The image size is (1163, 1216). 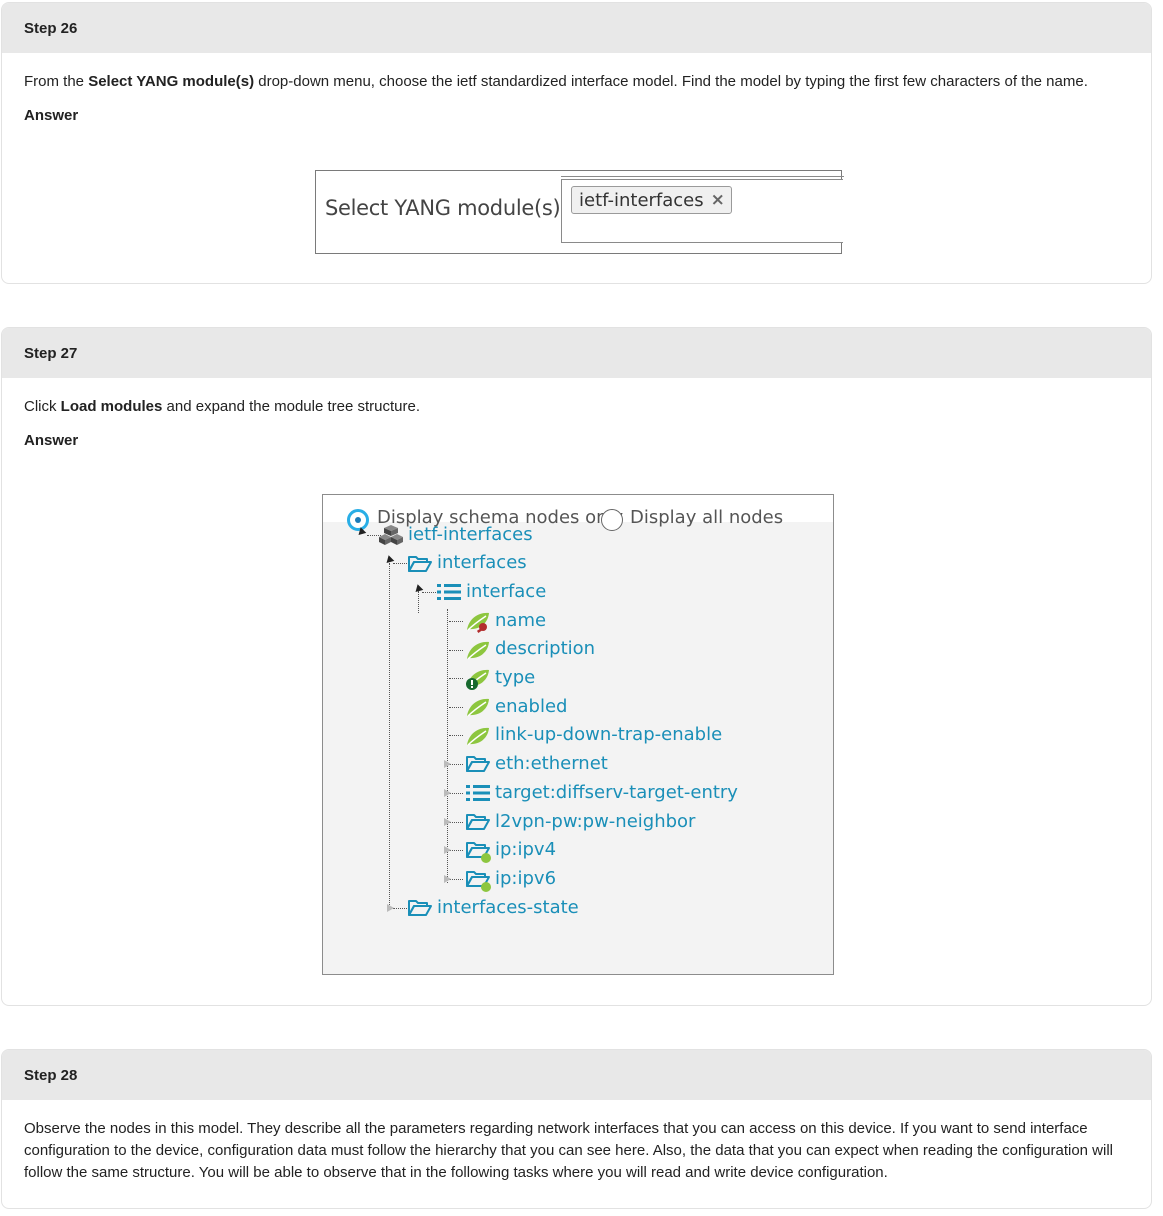 What do you see at coordinates (506, 591) in the screenshot?
I see `tree-node-interface: interface` at bounding box center [506, 591].